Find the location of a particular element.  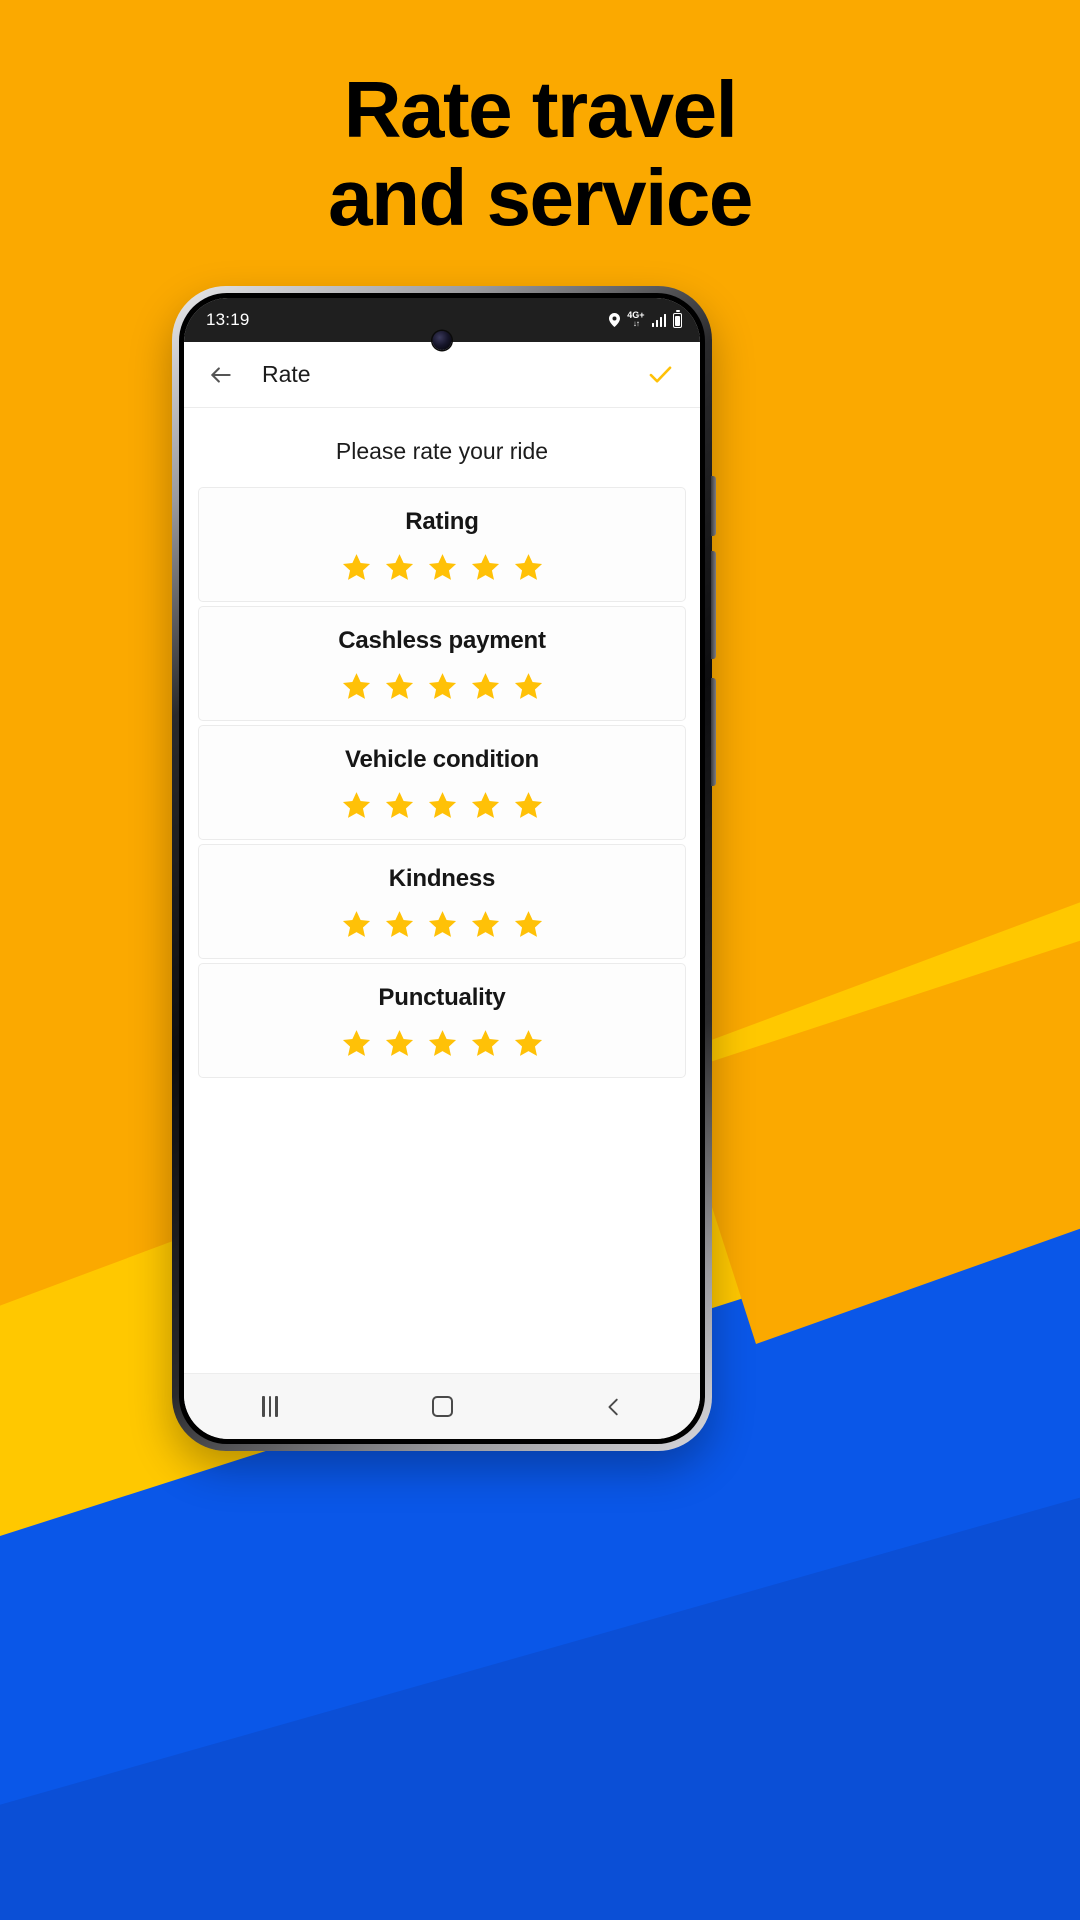

status-time: 13:19 is located at coordinates (228, 319).